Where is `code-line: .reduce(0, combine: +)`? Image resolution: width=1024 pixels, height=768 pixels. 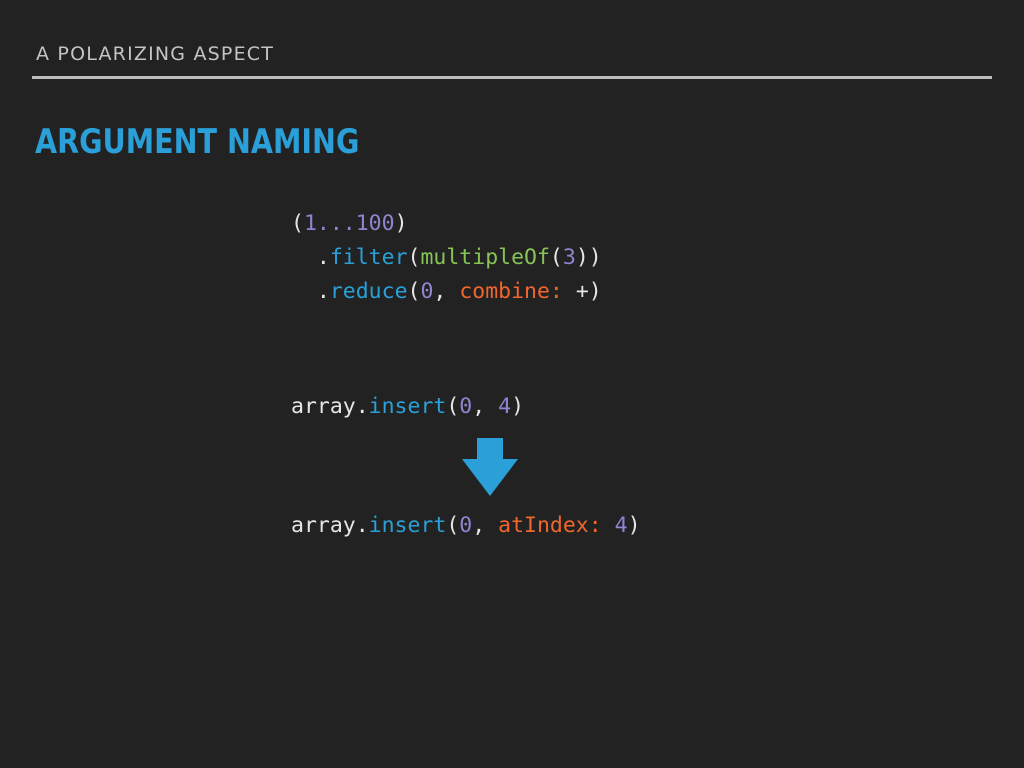
code-line: .reduce(0, combine: +) is located at coordinates (446, 291).